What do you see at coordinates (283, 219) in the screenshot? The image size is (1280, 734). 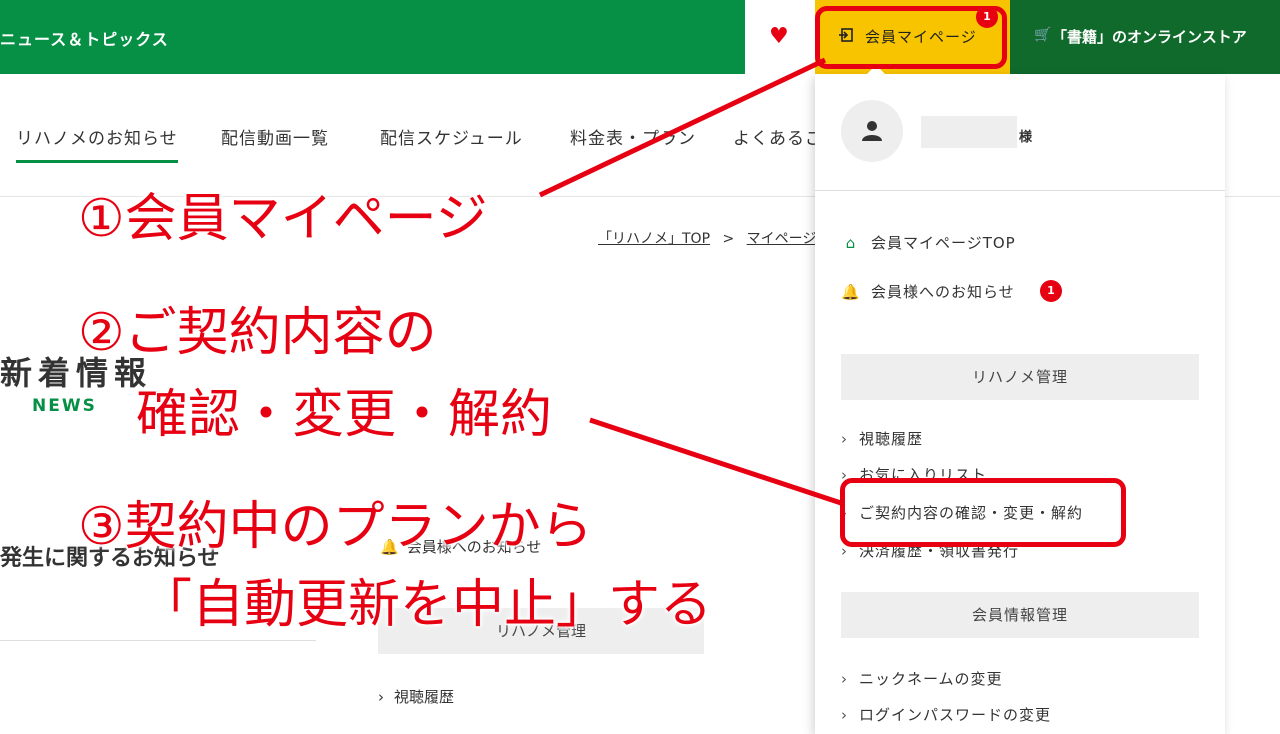 I see `annotation-step1: ①会員マイページ` at bounding box center [283, 219].